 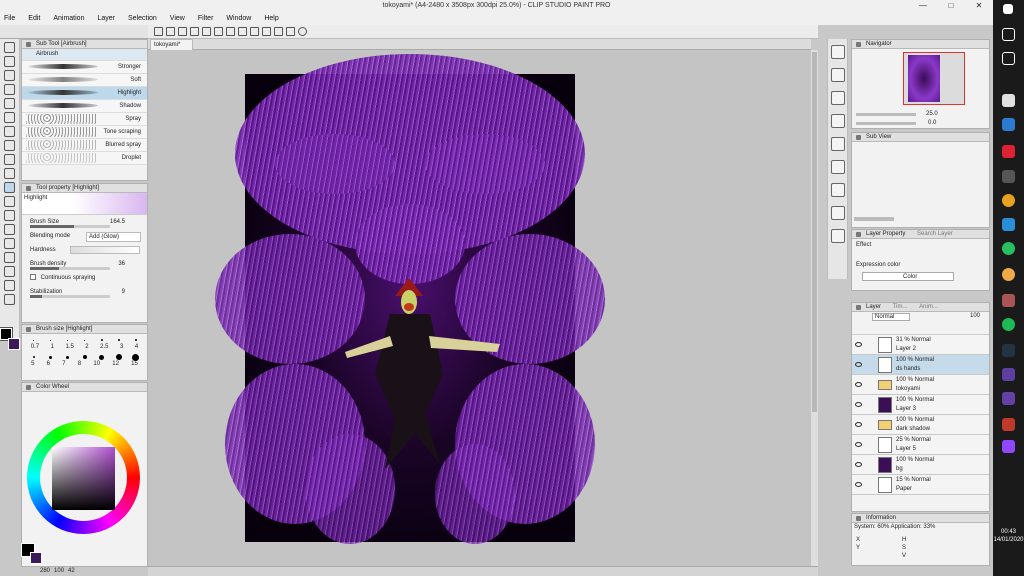 I want to click on figure-tool-icon, so click(x=9, y=271).